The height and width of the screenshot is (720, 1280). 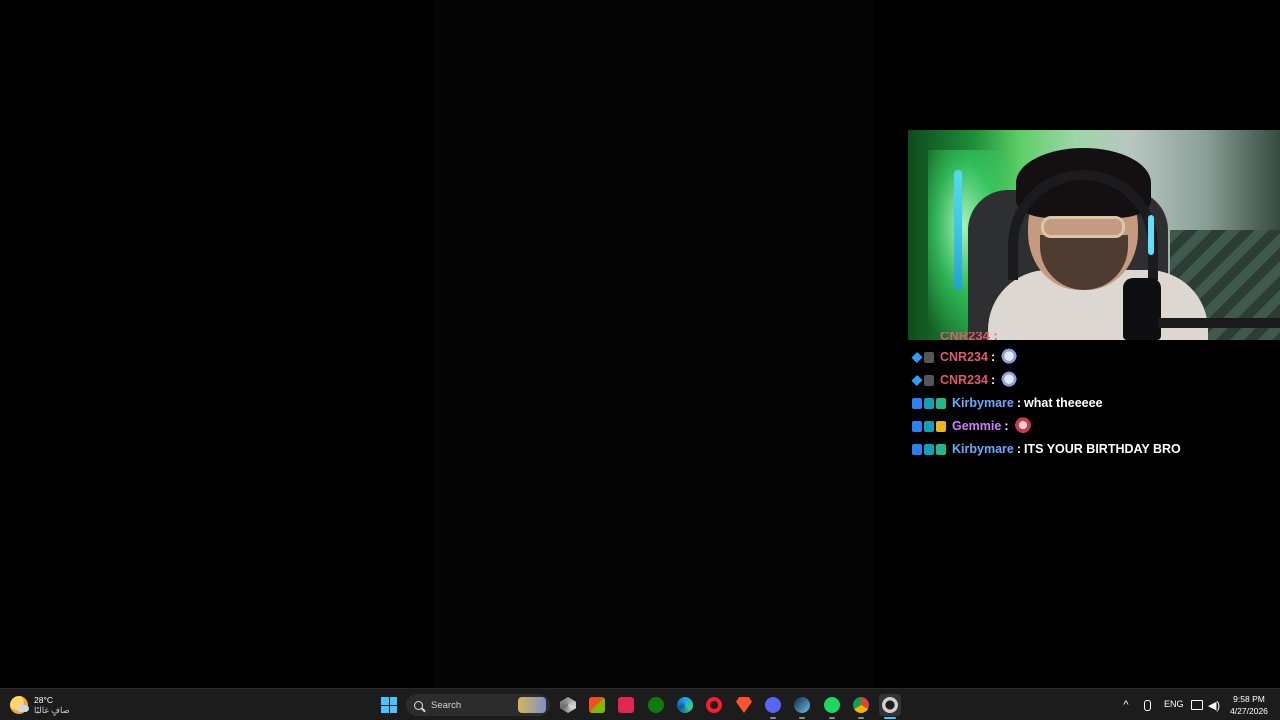 I want to click on start-button, so click(x=389, y=705).